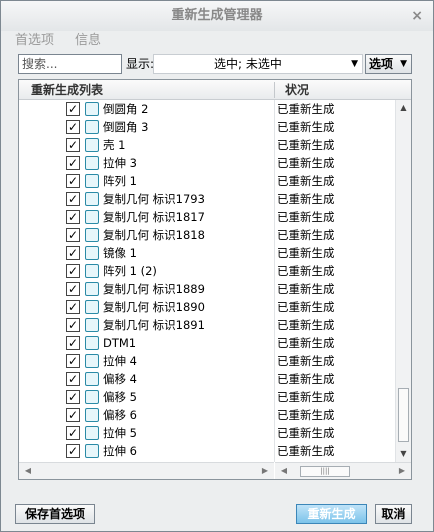 This screenshot has height=532, width=434. I want to click on show-dropdown: 选中; 未选中 ▼, so click(258, 64).